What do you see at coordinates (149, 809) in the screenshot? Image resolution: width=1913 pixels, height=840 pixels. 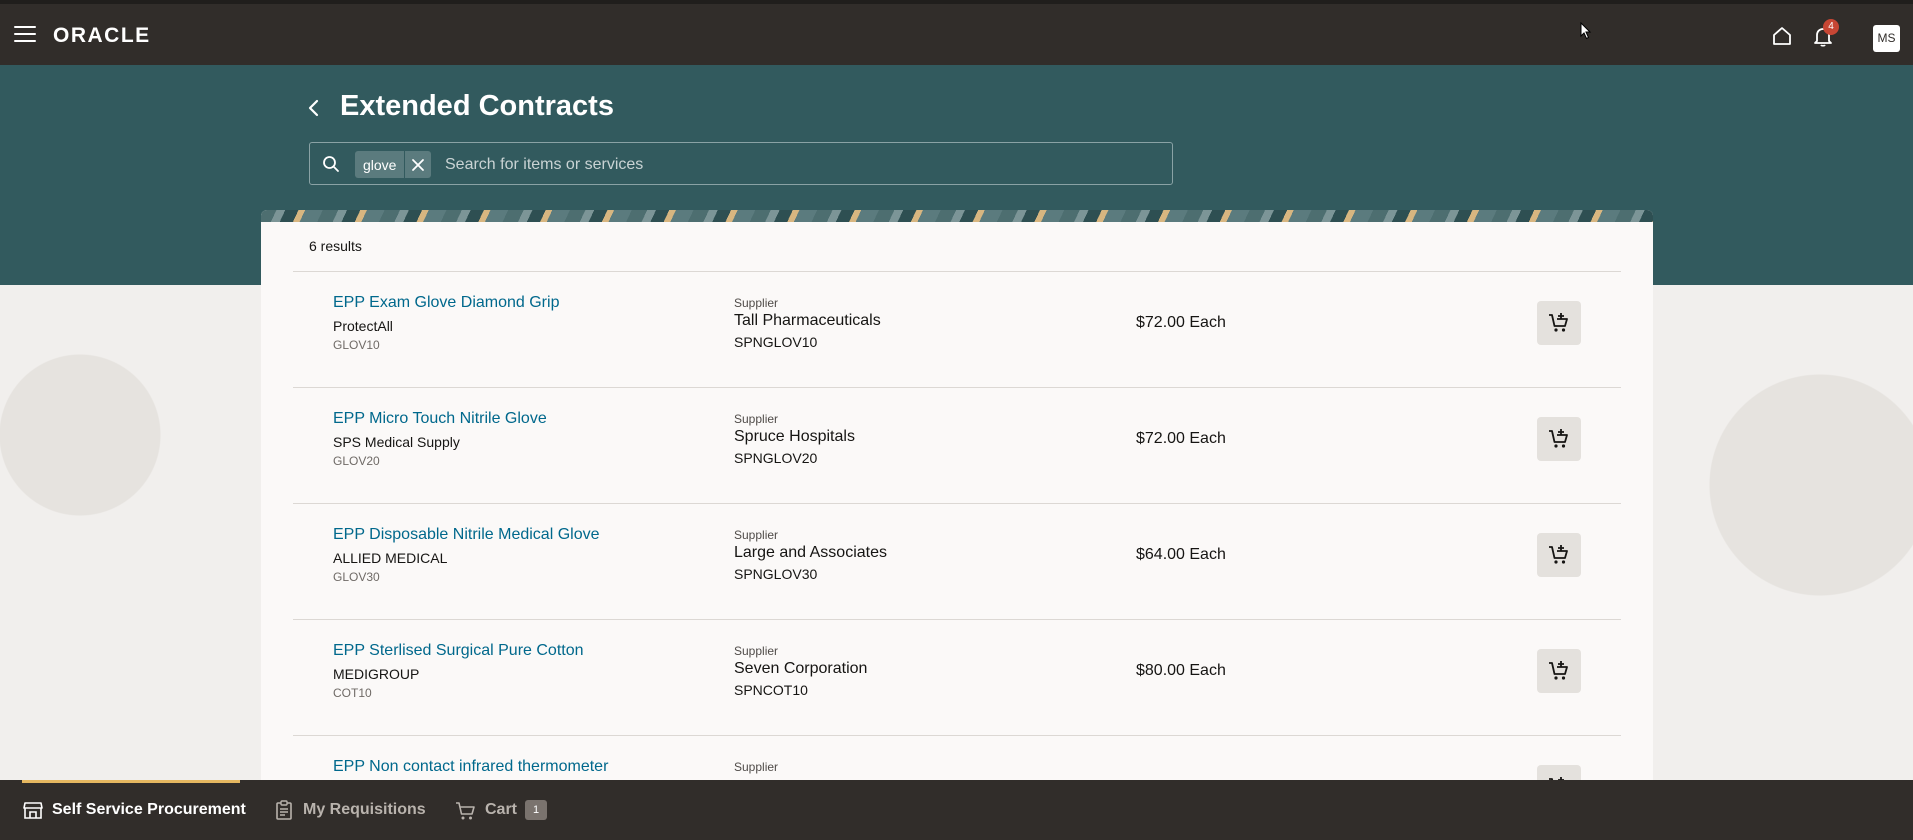 I see `nav-label: Self Service Procurement` at bounding box center [149, 809].